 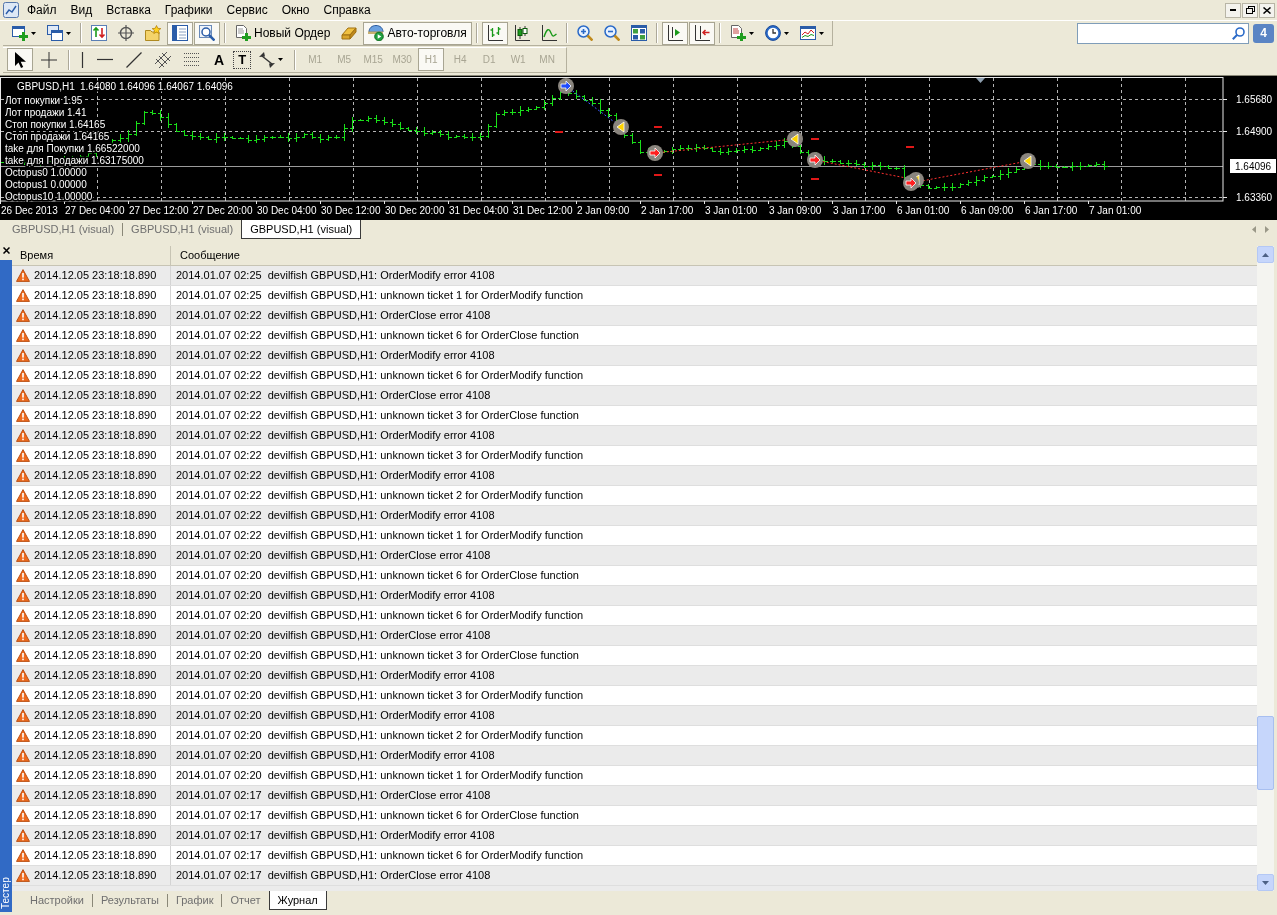 I want to click on down-triangle-icon, so click(x=980, y=80).